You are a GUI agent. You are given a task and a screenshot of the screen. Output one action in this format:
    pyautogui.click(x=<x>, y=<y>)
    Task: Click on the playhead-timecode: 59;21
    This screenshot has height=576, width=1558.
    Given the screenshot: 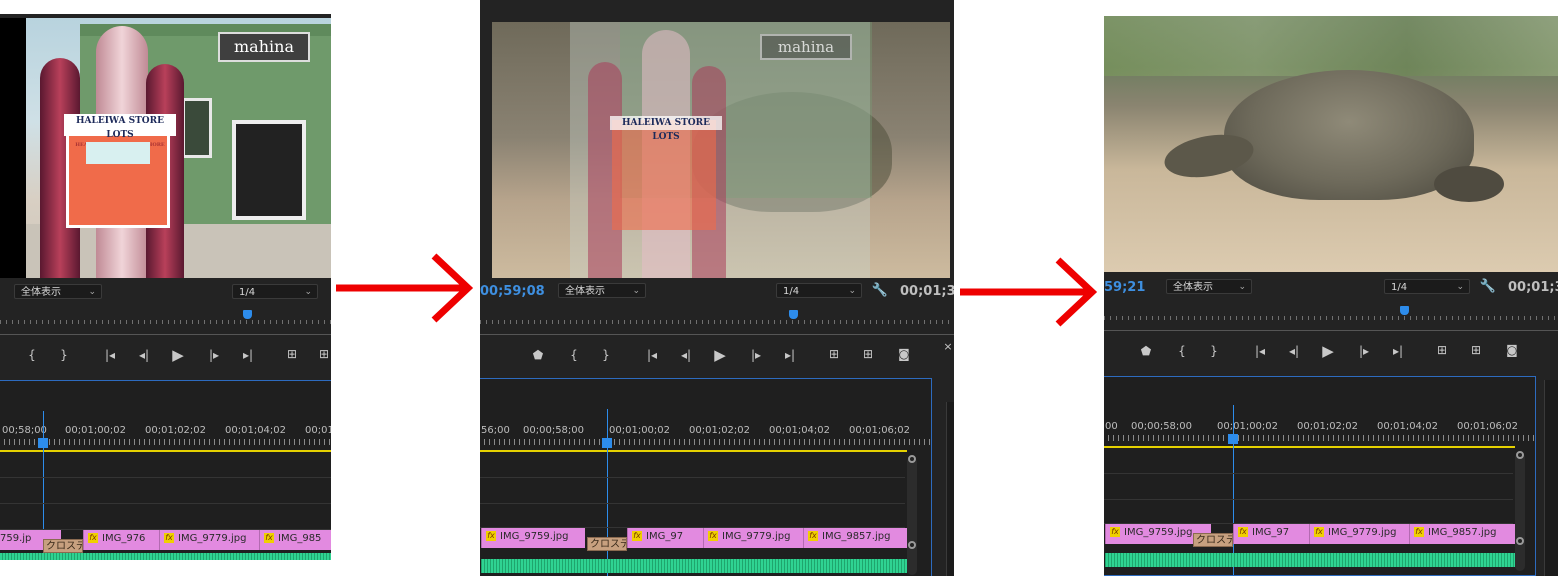 What is the action you would take?
    pyautogui.click(x=1124, y=287)
    